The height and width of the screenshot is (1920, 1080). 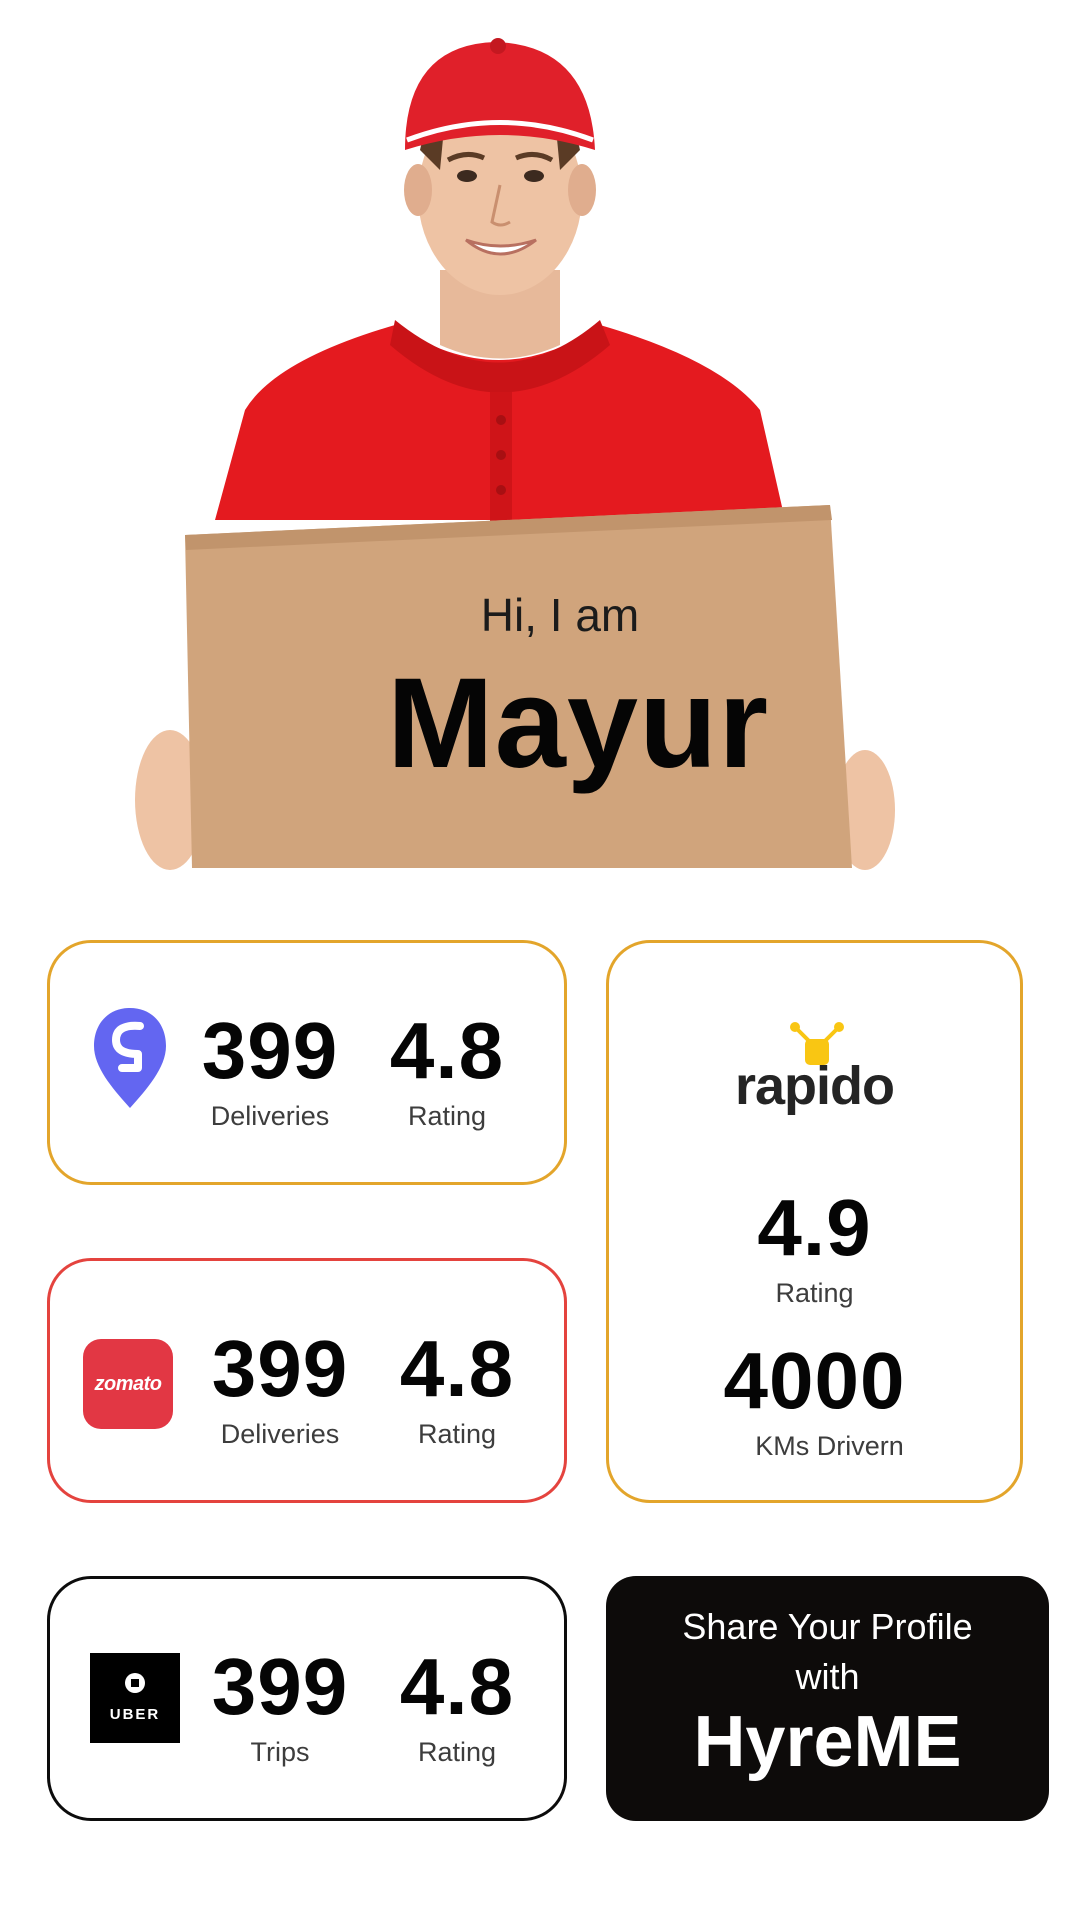 I want to click on rapido-kms-value: 4000, so click(x=814, y=1380).